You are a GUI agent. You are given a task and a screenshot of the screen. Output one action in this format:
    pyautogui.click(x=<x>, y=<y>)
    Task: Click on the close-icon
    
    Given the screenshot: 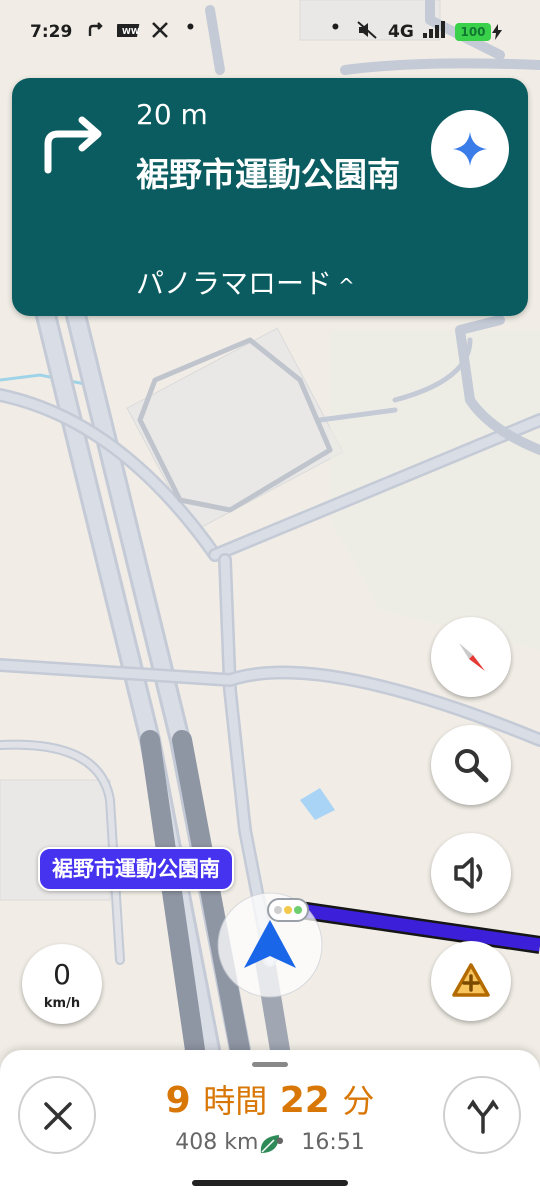 What is the action you would take?
    pyautogui.click(x=58, y=1116)
    